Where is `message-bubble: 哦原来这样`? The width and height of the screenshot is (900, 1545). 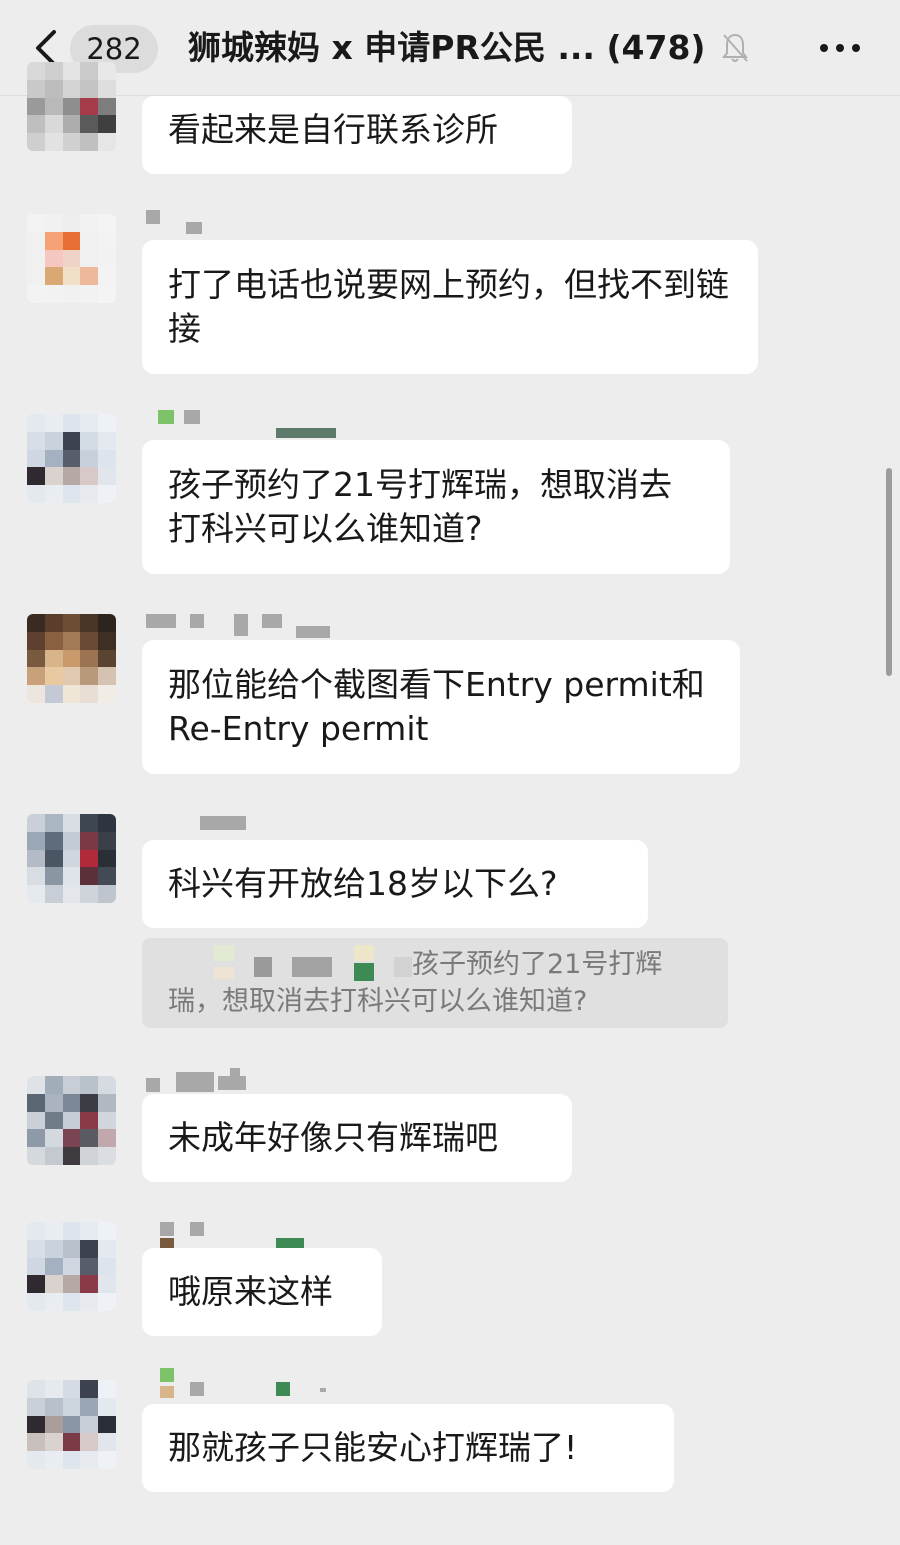
message-bubble: 哦原来这样 is located at coordinates (262, 1292).